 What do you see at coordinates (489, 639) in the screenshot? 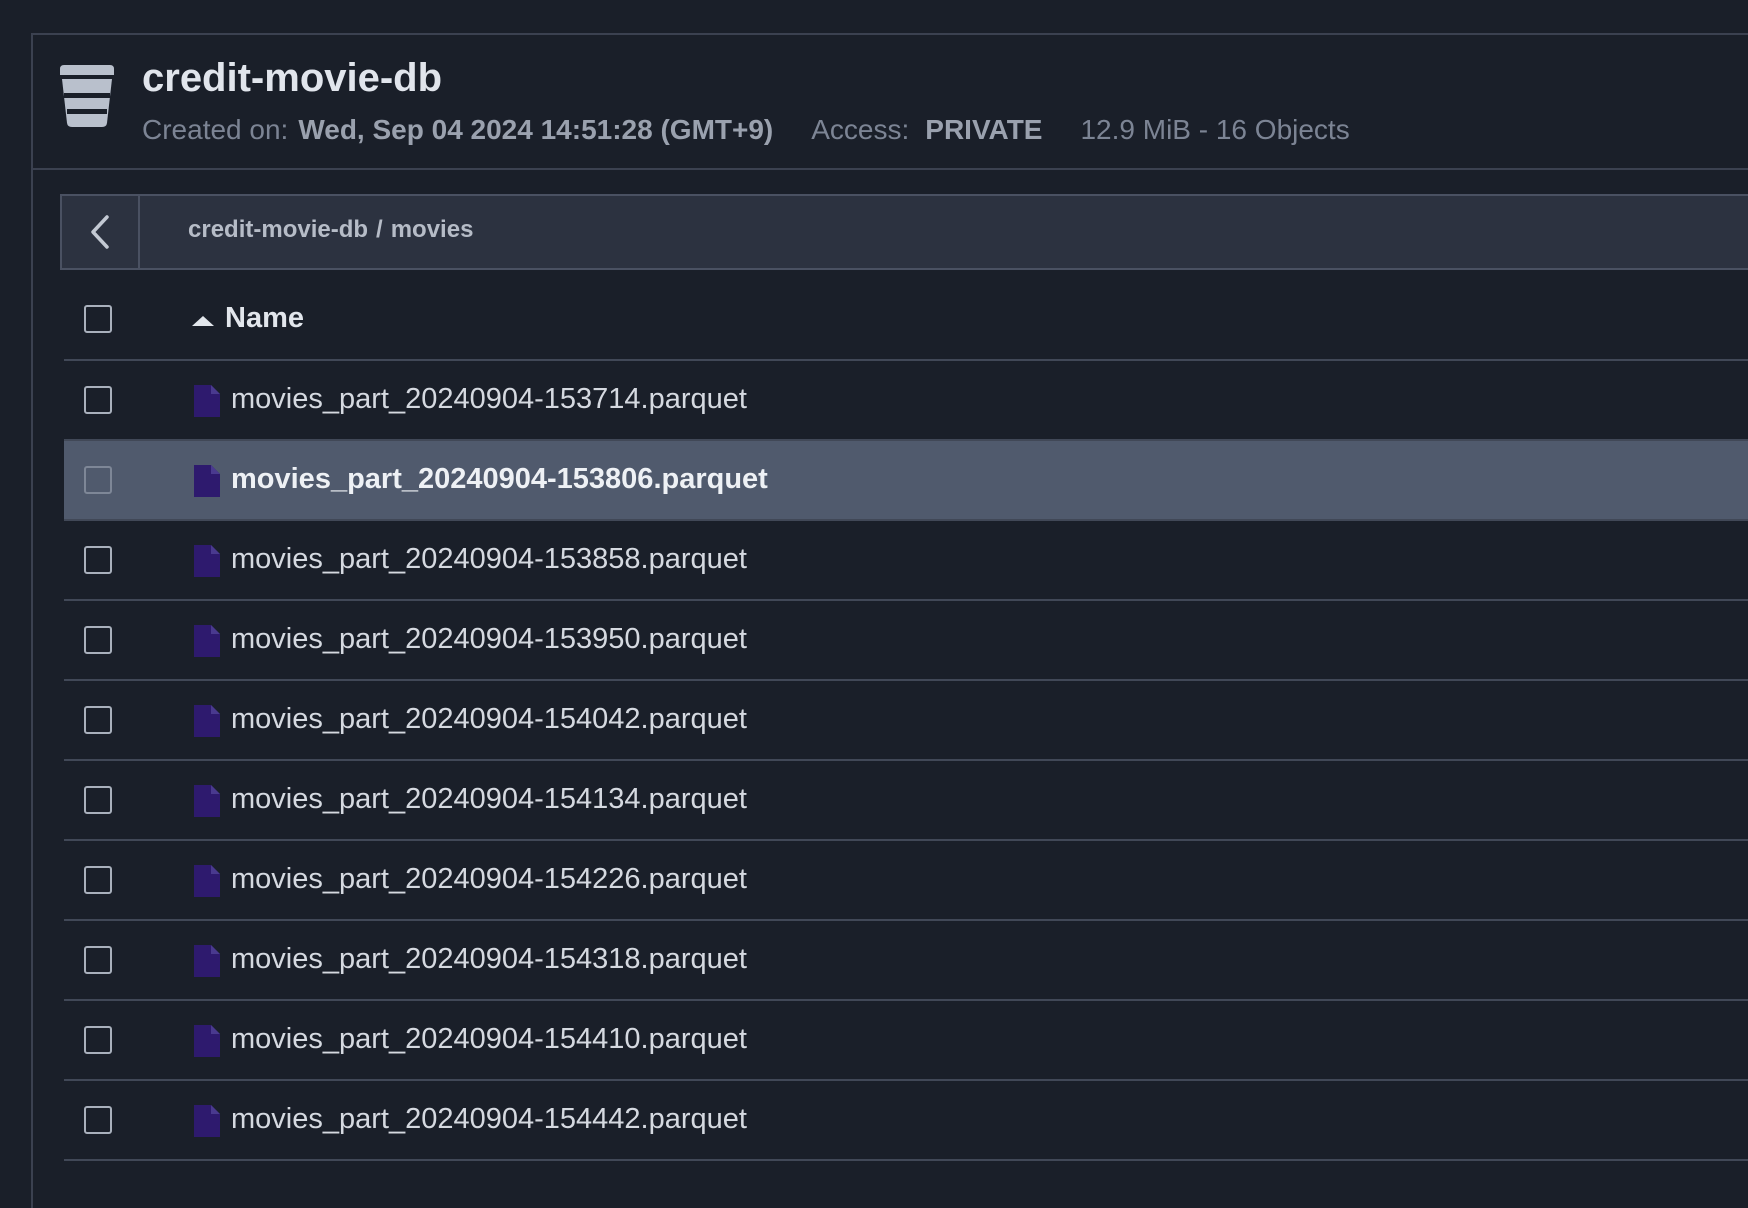
I see `file-name: movies_part_20240904-153950.parquet` at bounding box center [489, 639].